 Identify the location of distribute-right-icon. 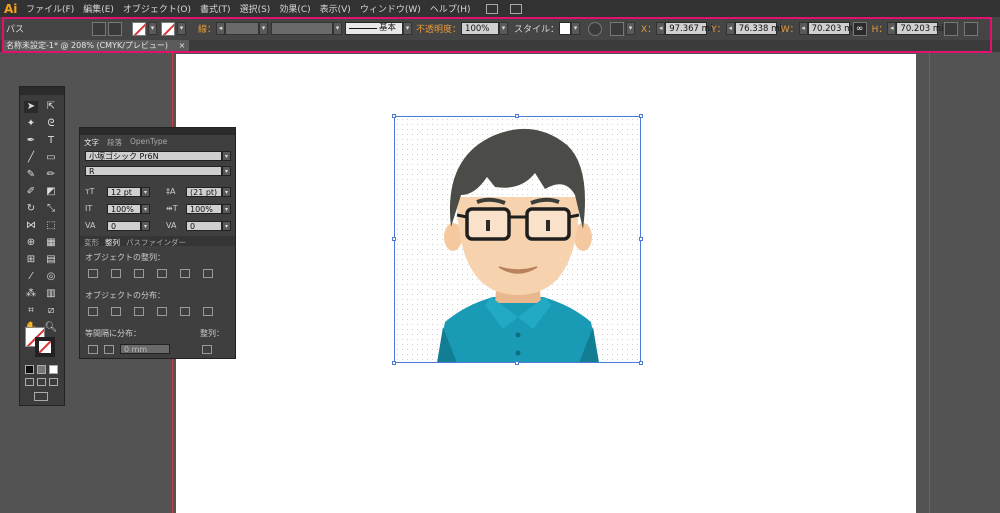
(208, 311).